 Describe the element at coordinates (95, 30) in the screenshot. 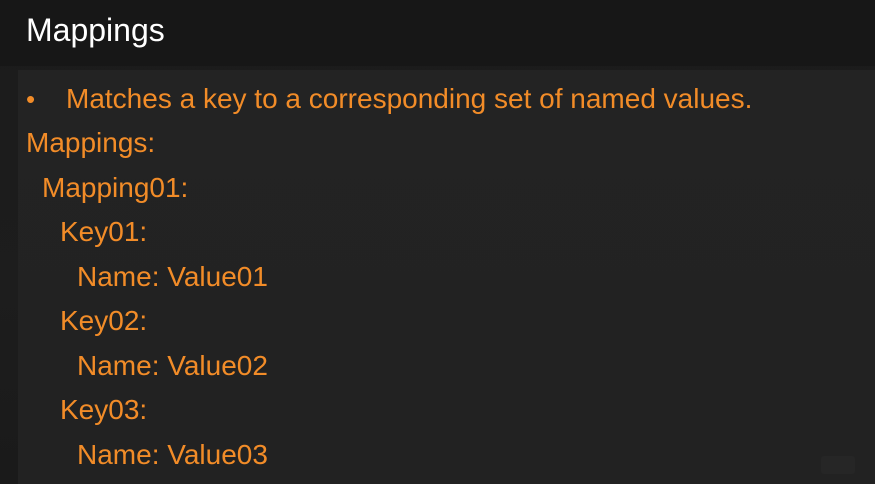

I see `slide-title: Mappings` at that location.